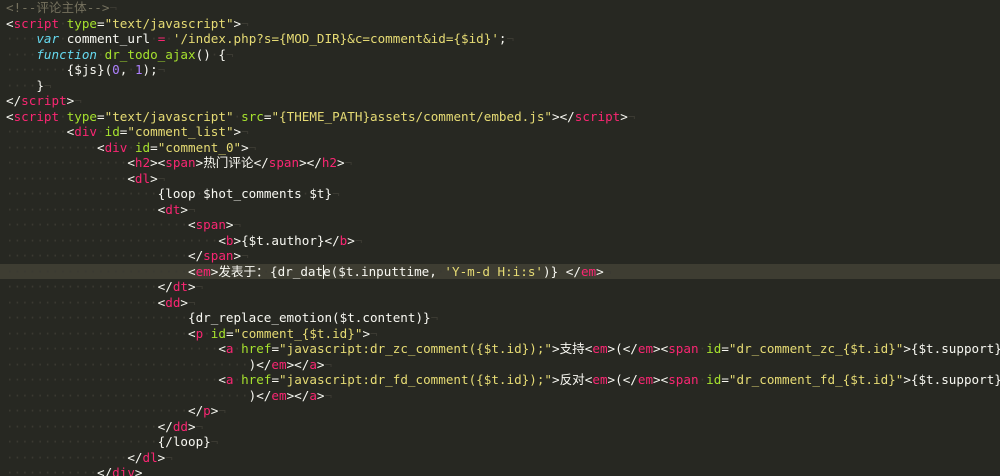 The image size is (1000, 476). I want to click on code-line: </script>¬, so click(500, 101).